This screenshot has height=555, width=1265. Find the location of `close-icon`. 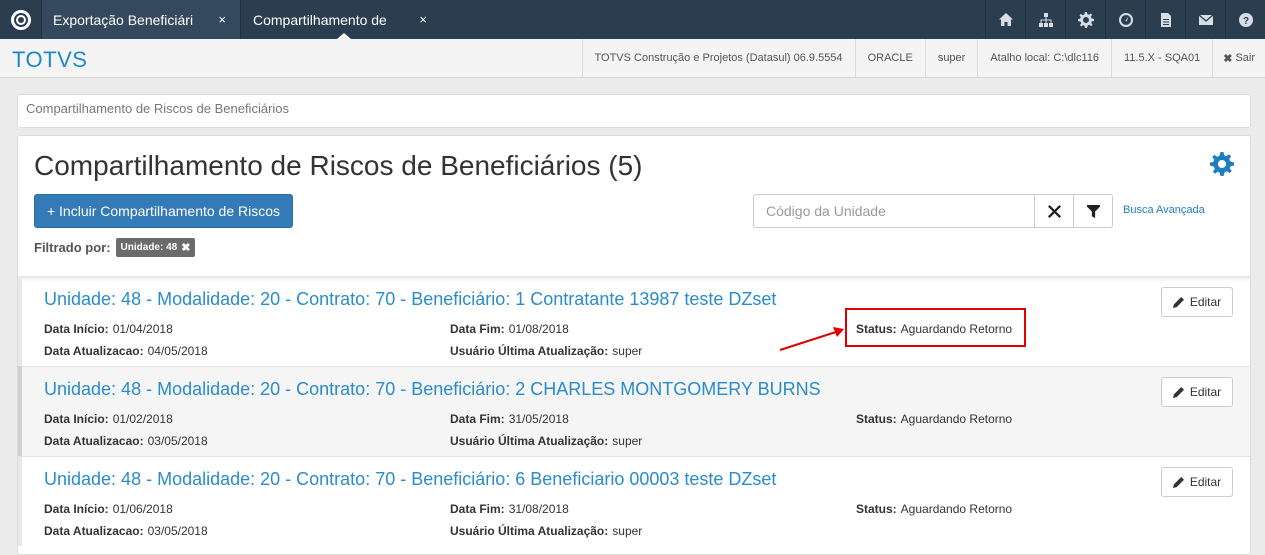

close-icon is located at coordinates (1054, 211).